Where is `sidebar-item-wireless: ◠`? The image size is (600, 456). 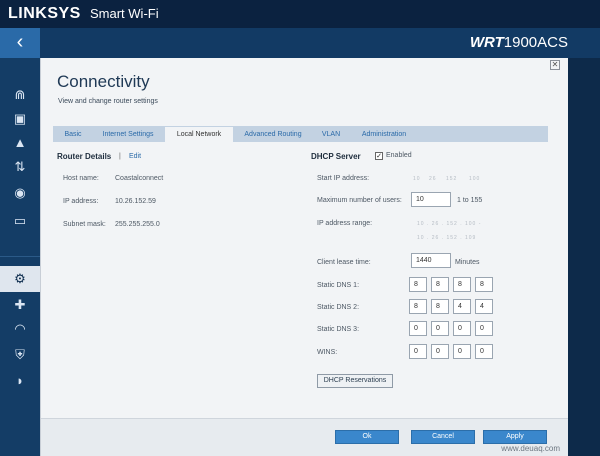 sidebar-item-wireless: ◠ is located at coordinates (20, 329).